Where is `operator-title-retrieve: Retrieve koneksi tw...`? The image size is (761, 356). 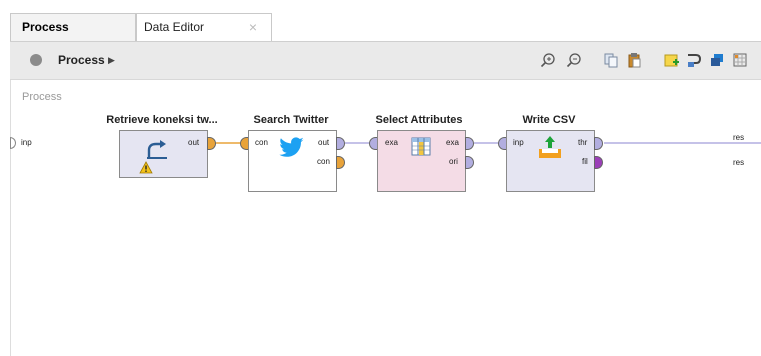 operator-title-retrieve: Retrieve koneksi tw... is located at coordinates (162, 120).